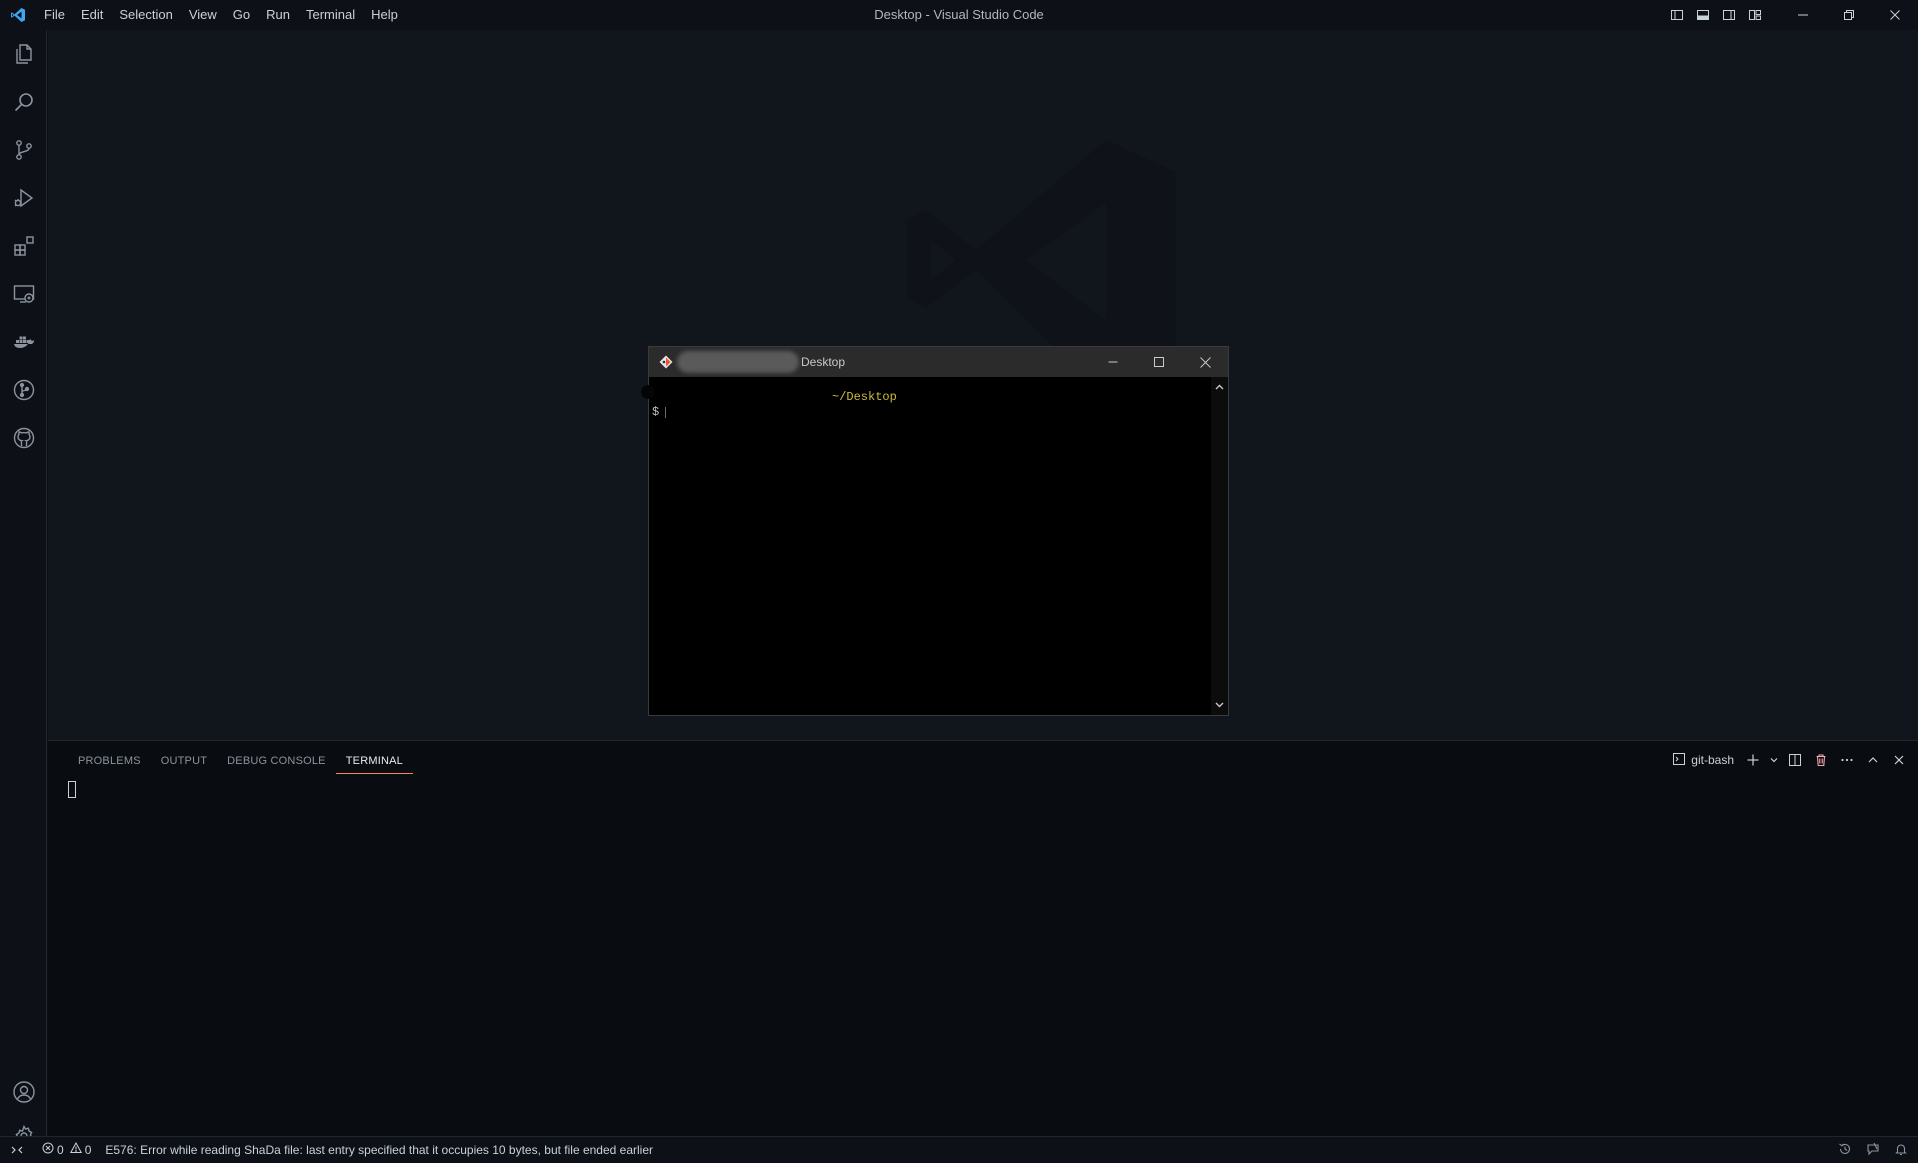 This screenshot has height=1163, width=1918. I want to click on panel-tabs: PROBLEMS OUTPUT DEBUG CONSOLE TERMINAL, so click(240, 762).